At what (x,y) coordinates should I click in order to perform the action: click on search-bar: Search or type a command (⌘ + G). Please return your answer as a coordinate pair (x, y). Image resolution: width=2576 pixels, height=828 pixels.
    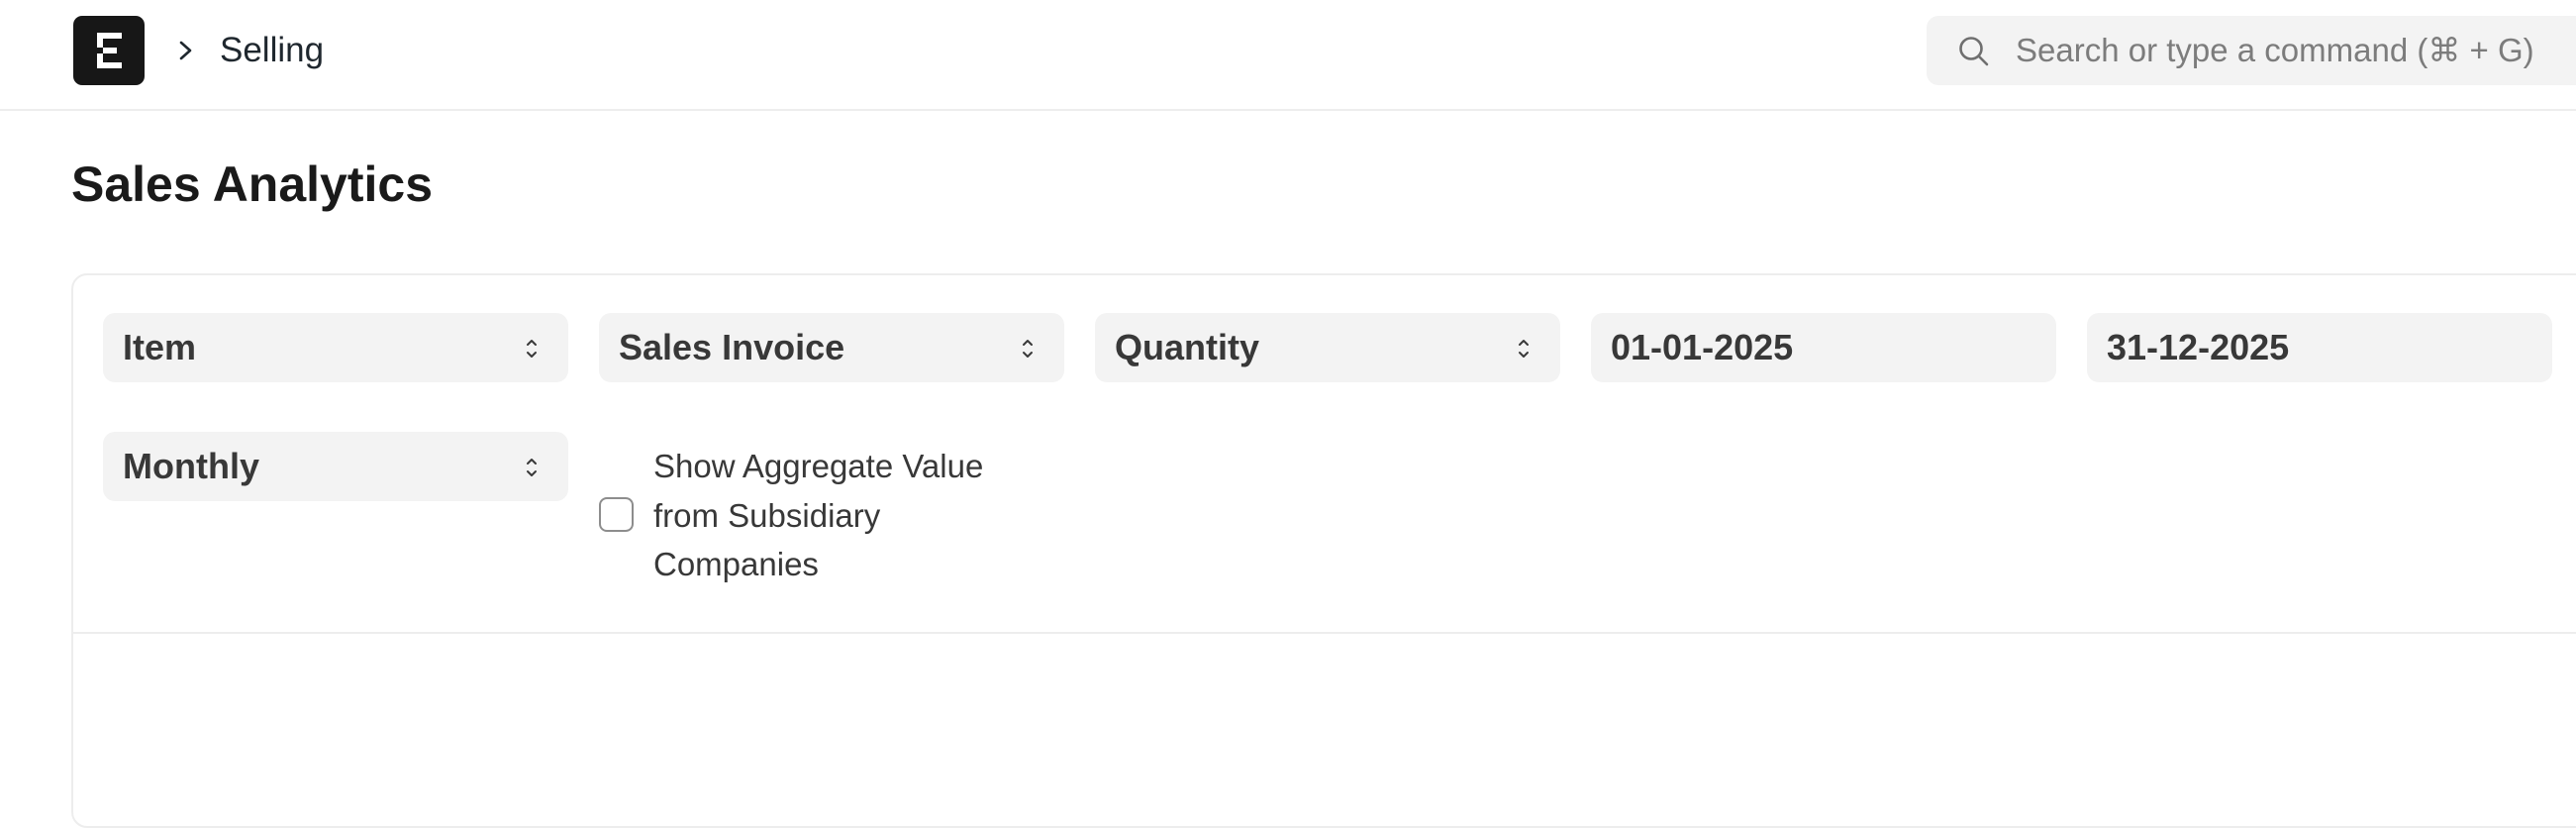
    Looking at the image, I should click on (2252, 50).